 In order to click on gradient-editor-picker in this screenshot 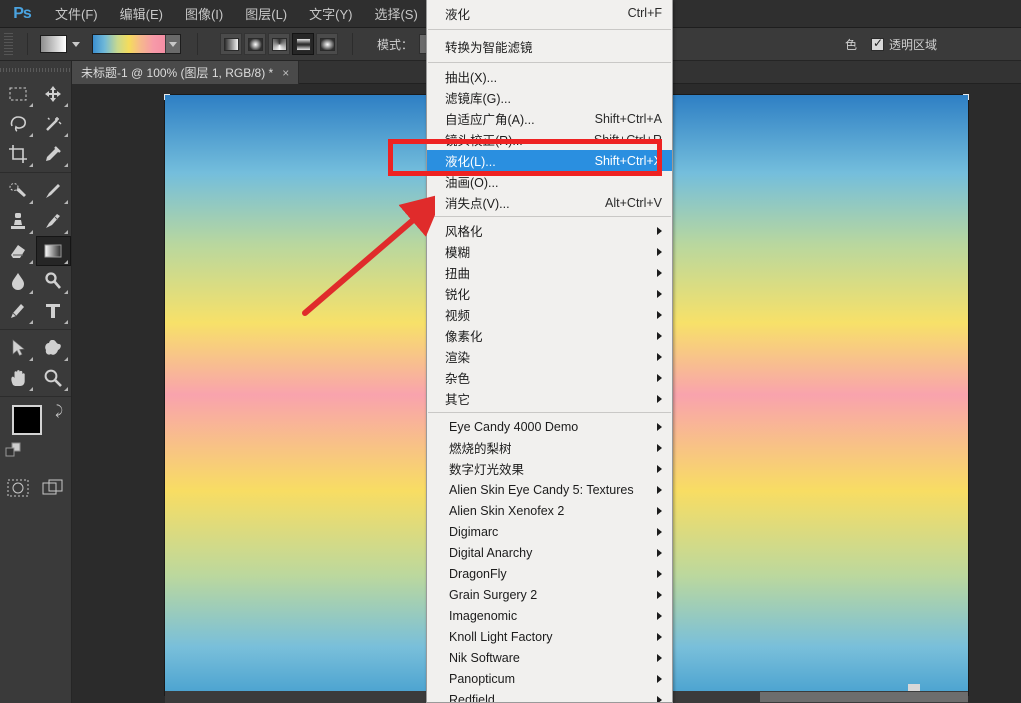, I will do `click(136, 44)`.